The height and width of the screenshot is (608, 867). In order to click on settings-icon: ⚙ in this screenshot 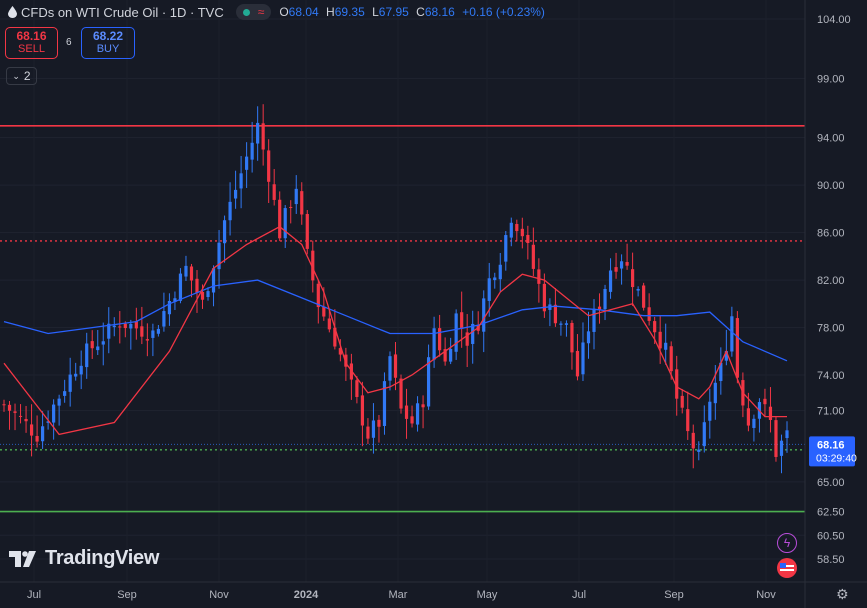, I will do `click(842, 594)`.